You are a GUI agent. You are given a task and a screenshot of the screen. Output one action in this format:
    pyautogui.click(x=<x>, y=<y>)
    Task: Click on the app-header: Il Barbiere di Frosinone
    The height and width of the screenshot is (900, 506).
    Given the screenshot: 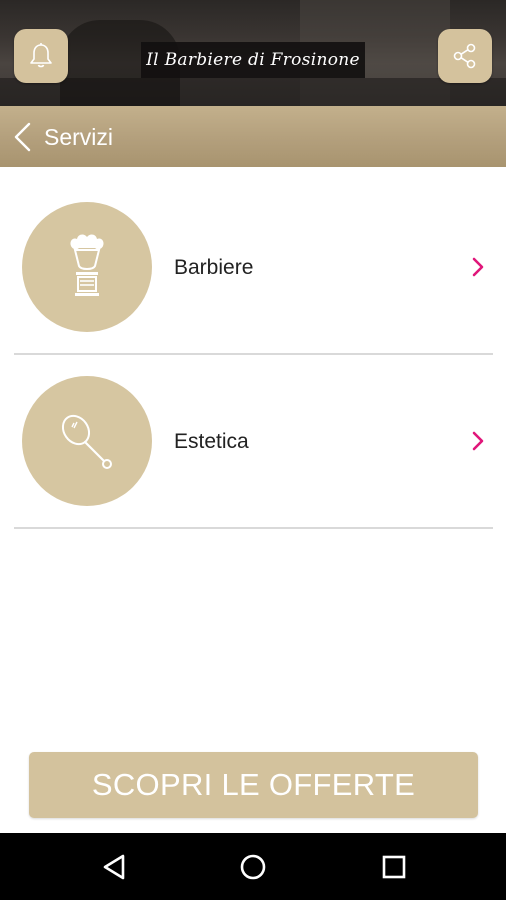 What is the action you would take?
    pyautogui.click(x=253, y=53)
    